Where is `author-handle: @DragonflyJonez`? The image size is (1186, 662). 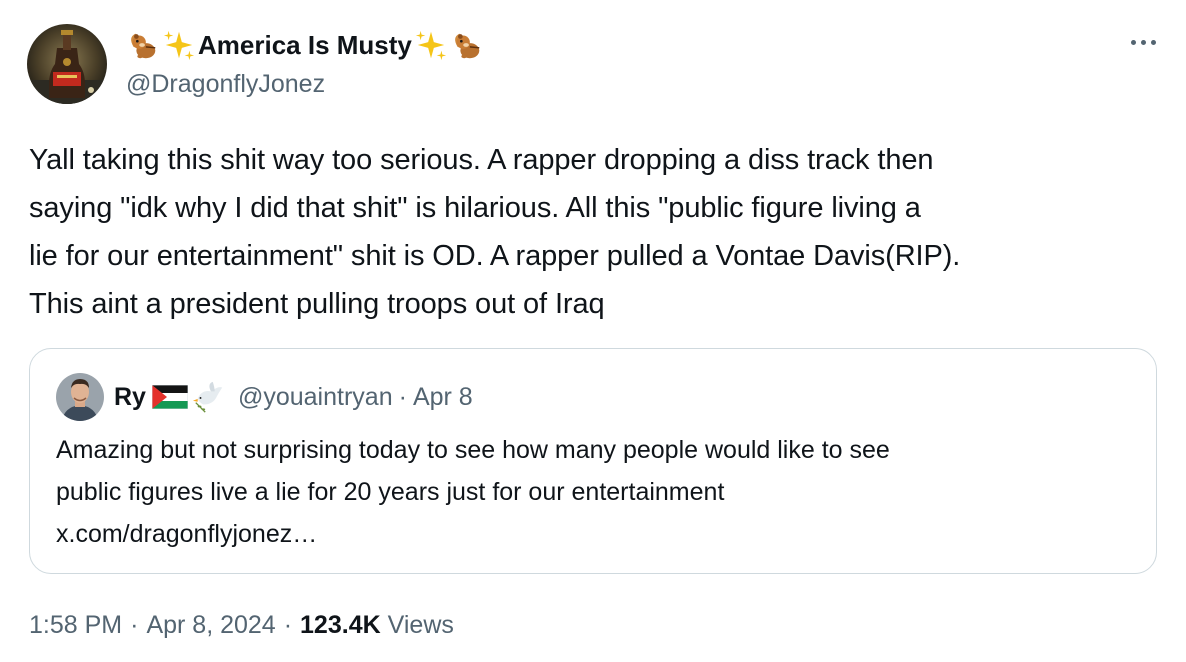
author-handle: @DragonflyJonez is located at coordinates (225, 84).